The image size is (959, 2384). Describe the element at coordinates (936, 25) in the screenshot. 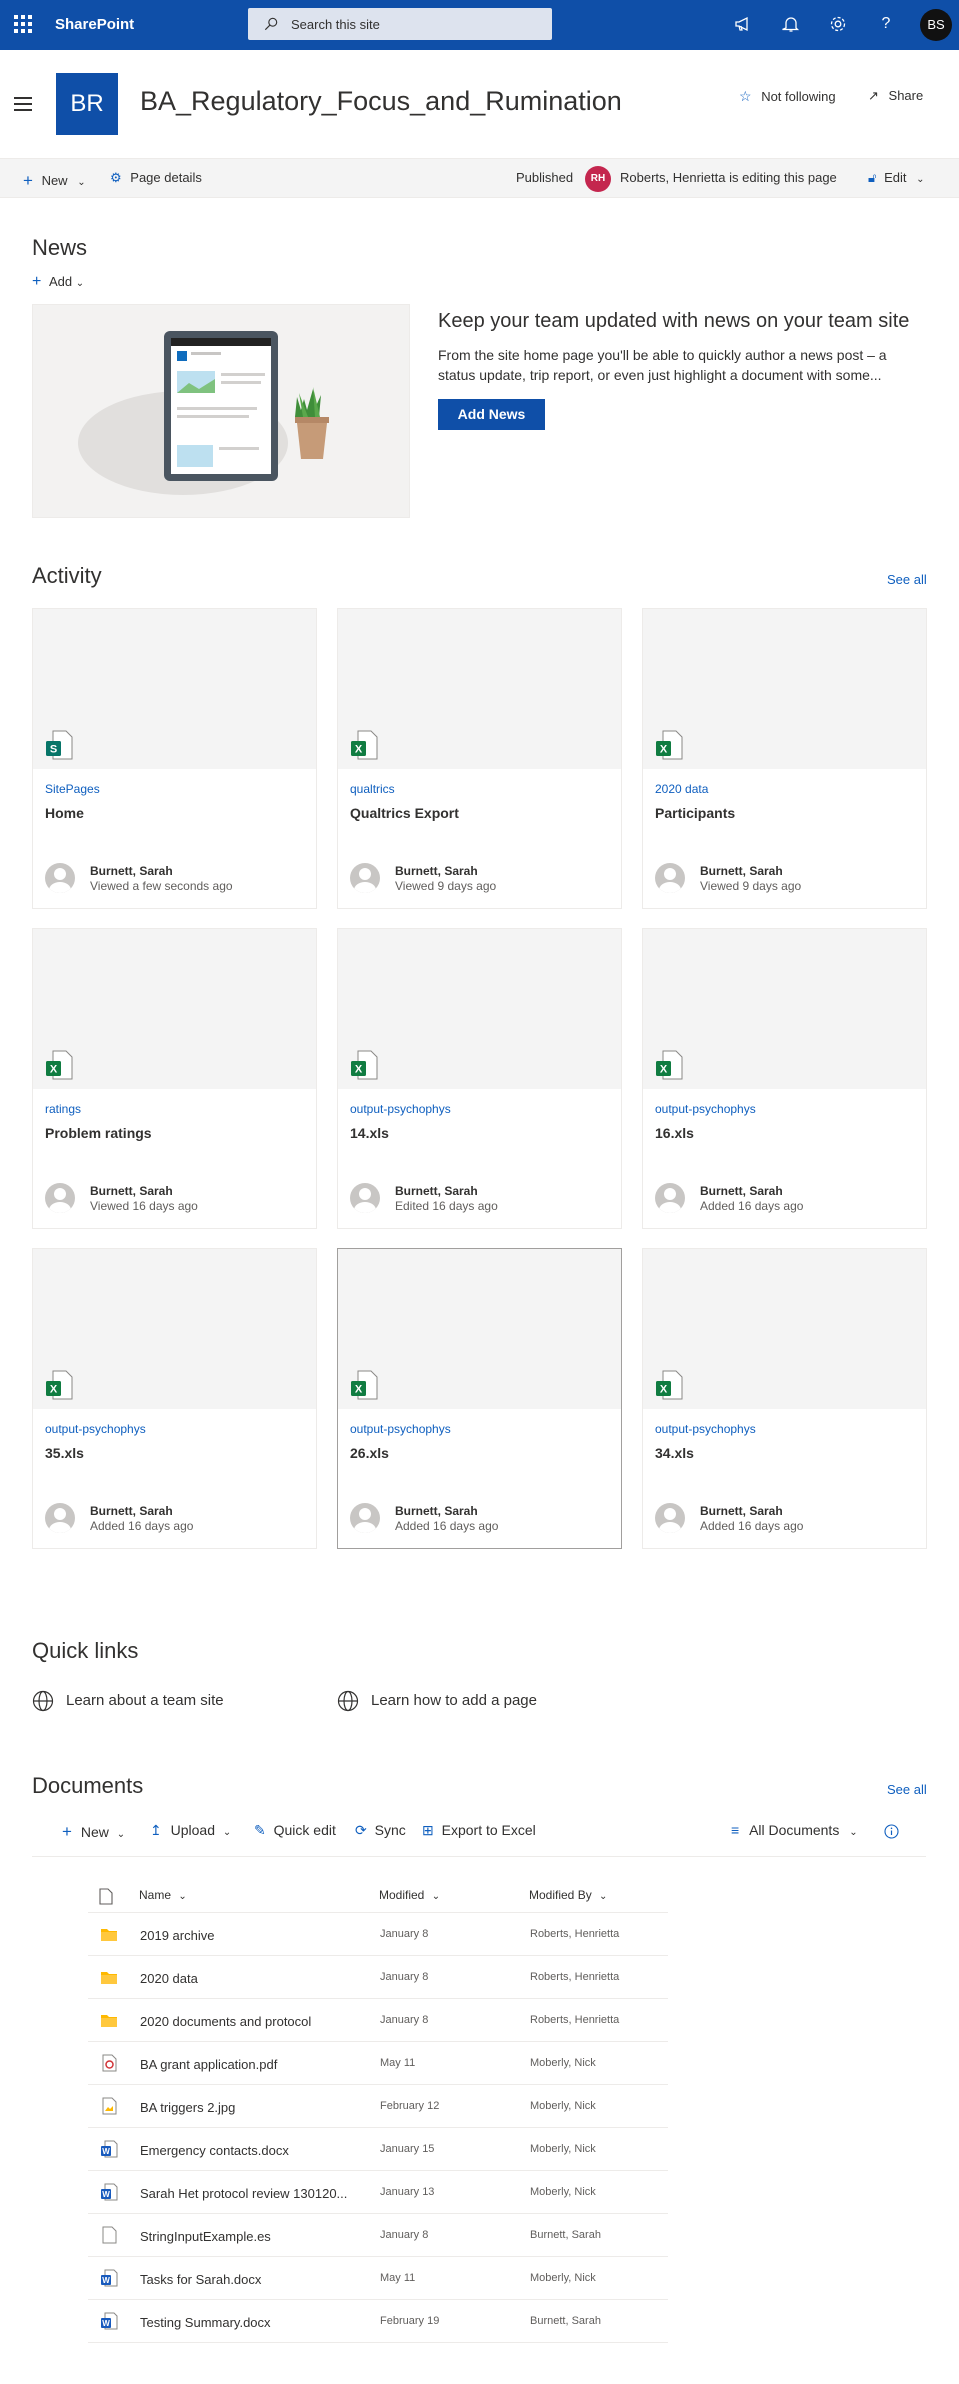

I see `user-avatar: BS` at that location.